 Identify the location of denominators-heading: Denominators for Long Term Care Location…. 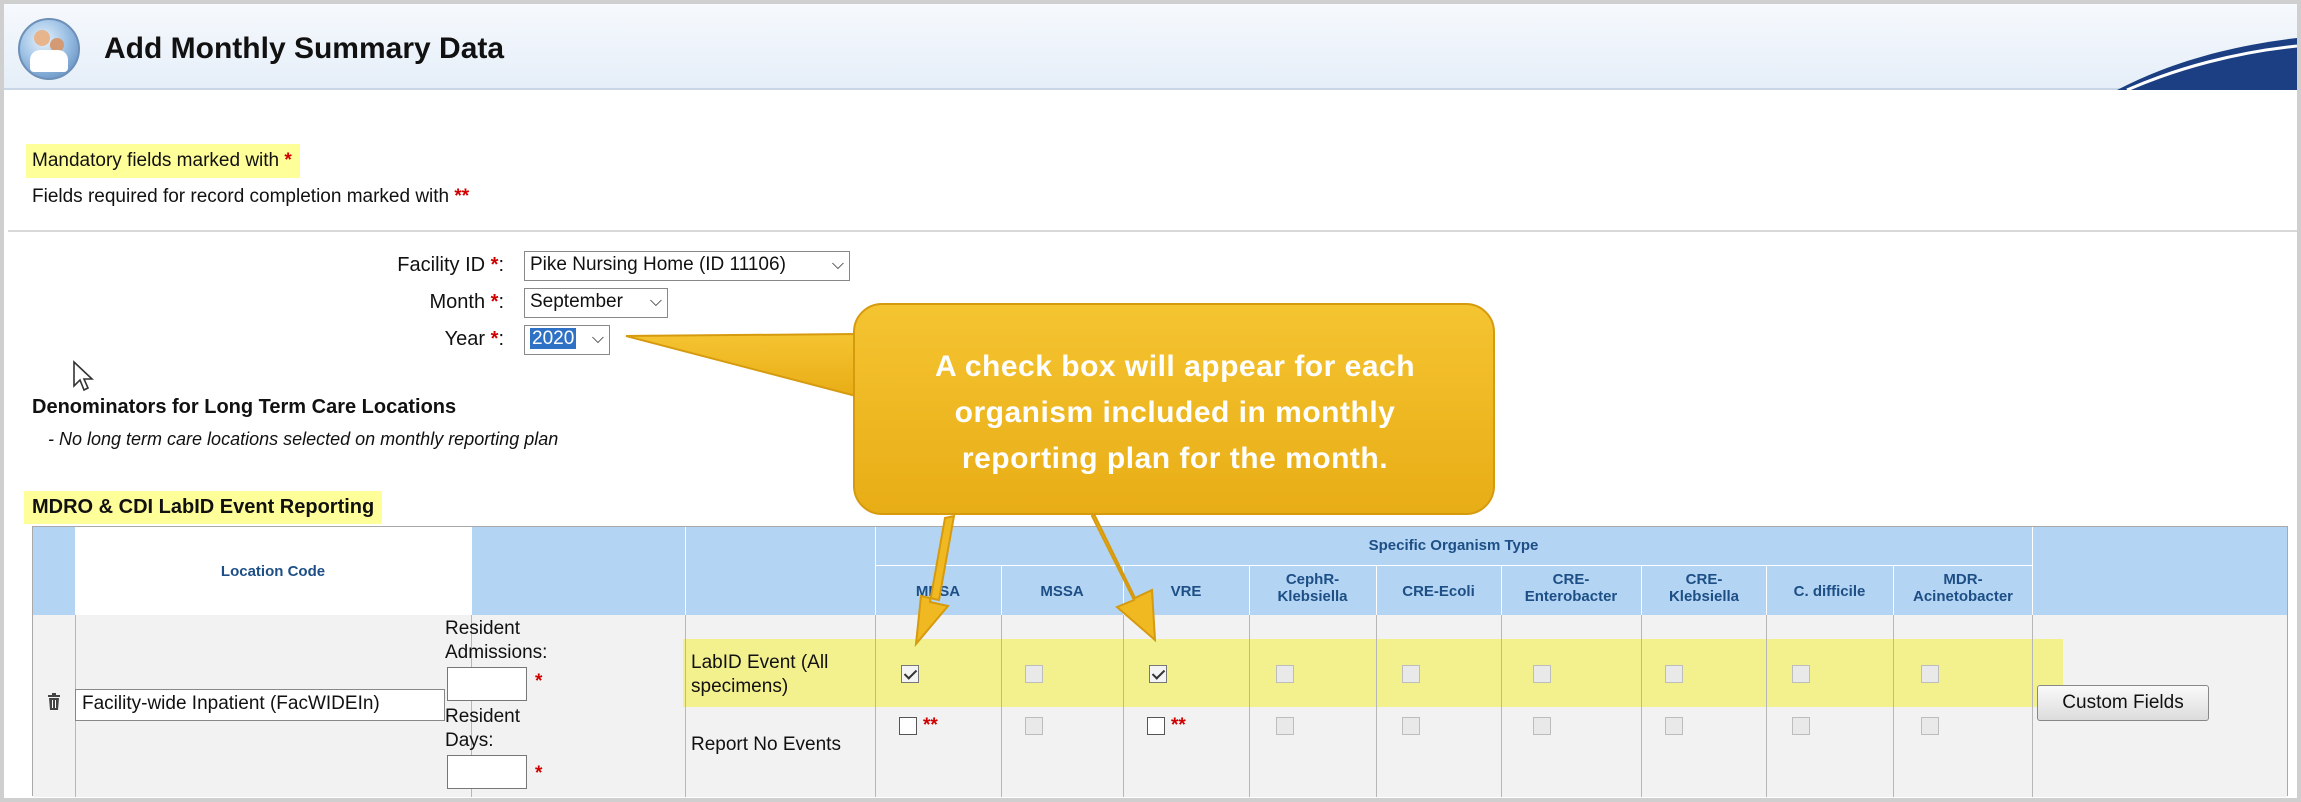
(244, 407).